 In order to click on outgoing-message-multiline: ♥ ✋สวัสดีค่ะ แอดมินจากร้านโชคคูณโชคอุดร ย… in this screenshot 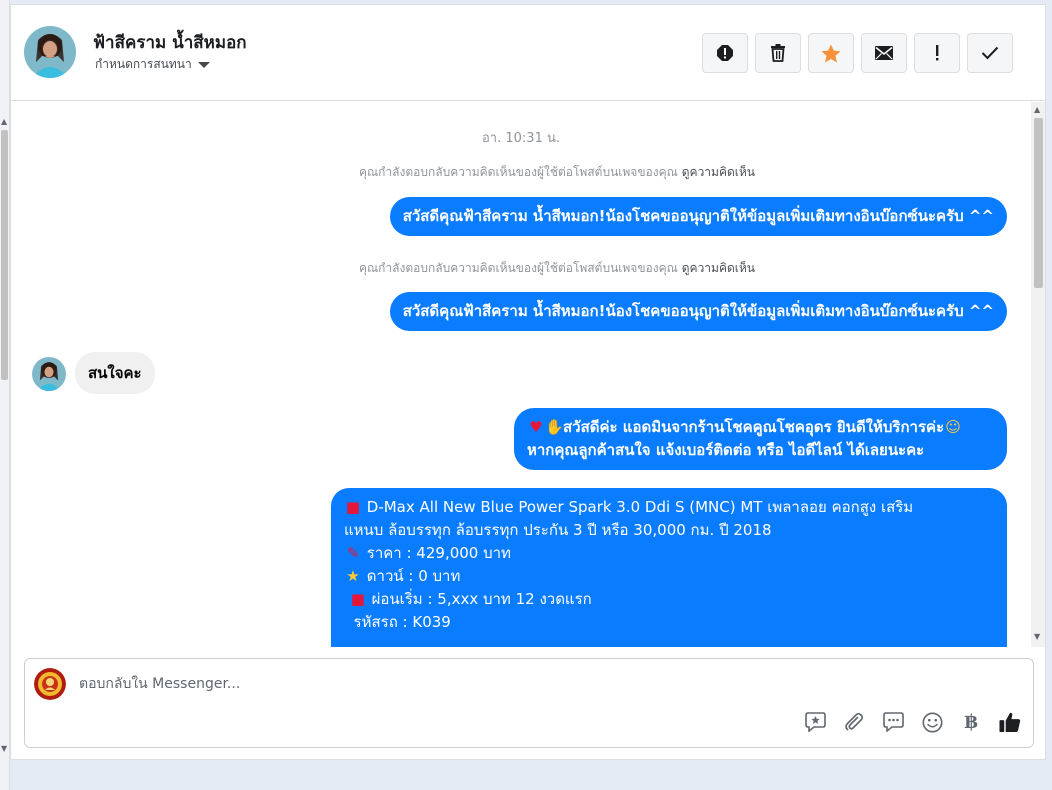, I will do `click(760, 439)`.